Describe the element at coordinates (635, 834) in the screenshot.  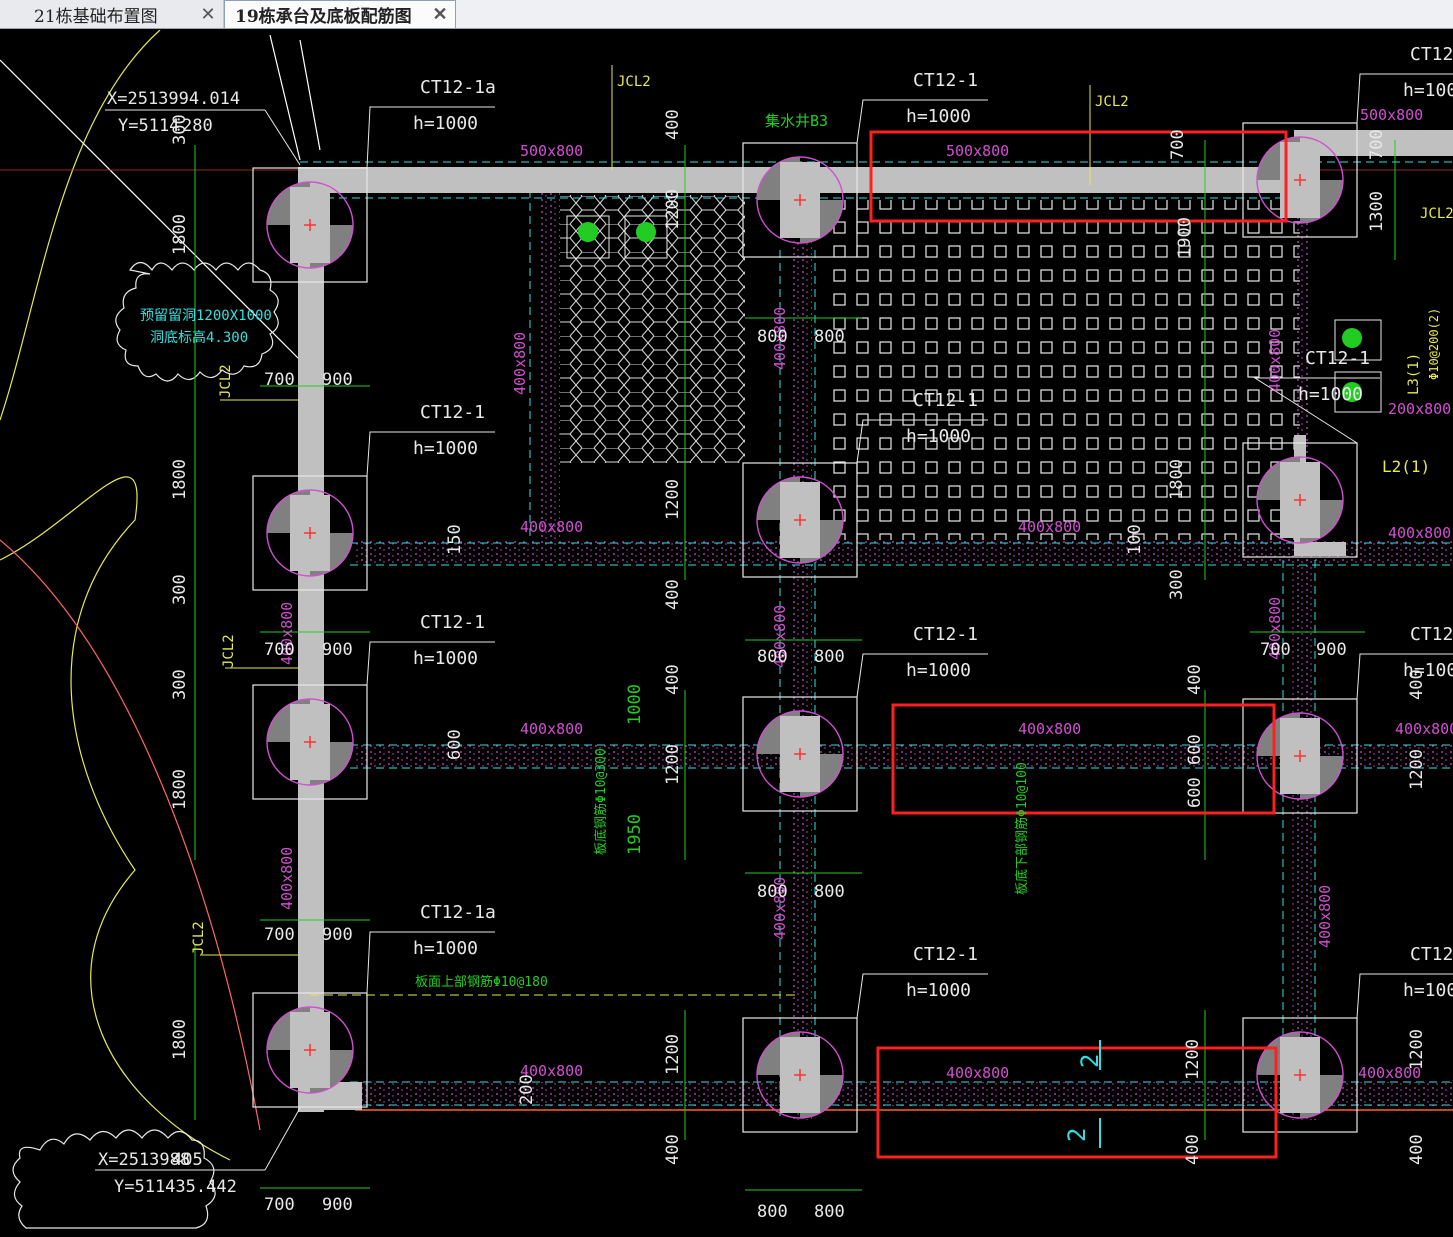
I see `dimension-label: 1950` at that location.